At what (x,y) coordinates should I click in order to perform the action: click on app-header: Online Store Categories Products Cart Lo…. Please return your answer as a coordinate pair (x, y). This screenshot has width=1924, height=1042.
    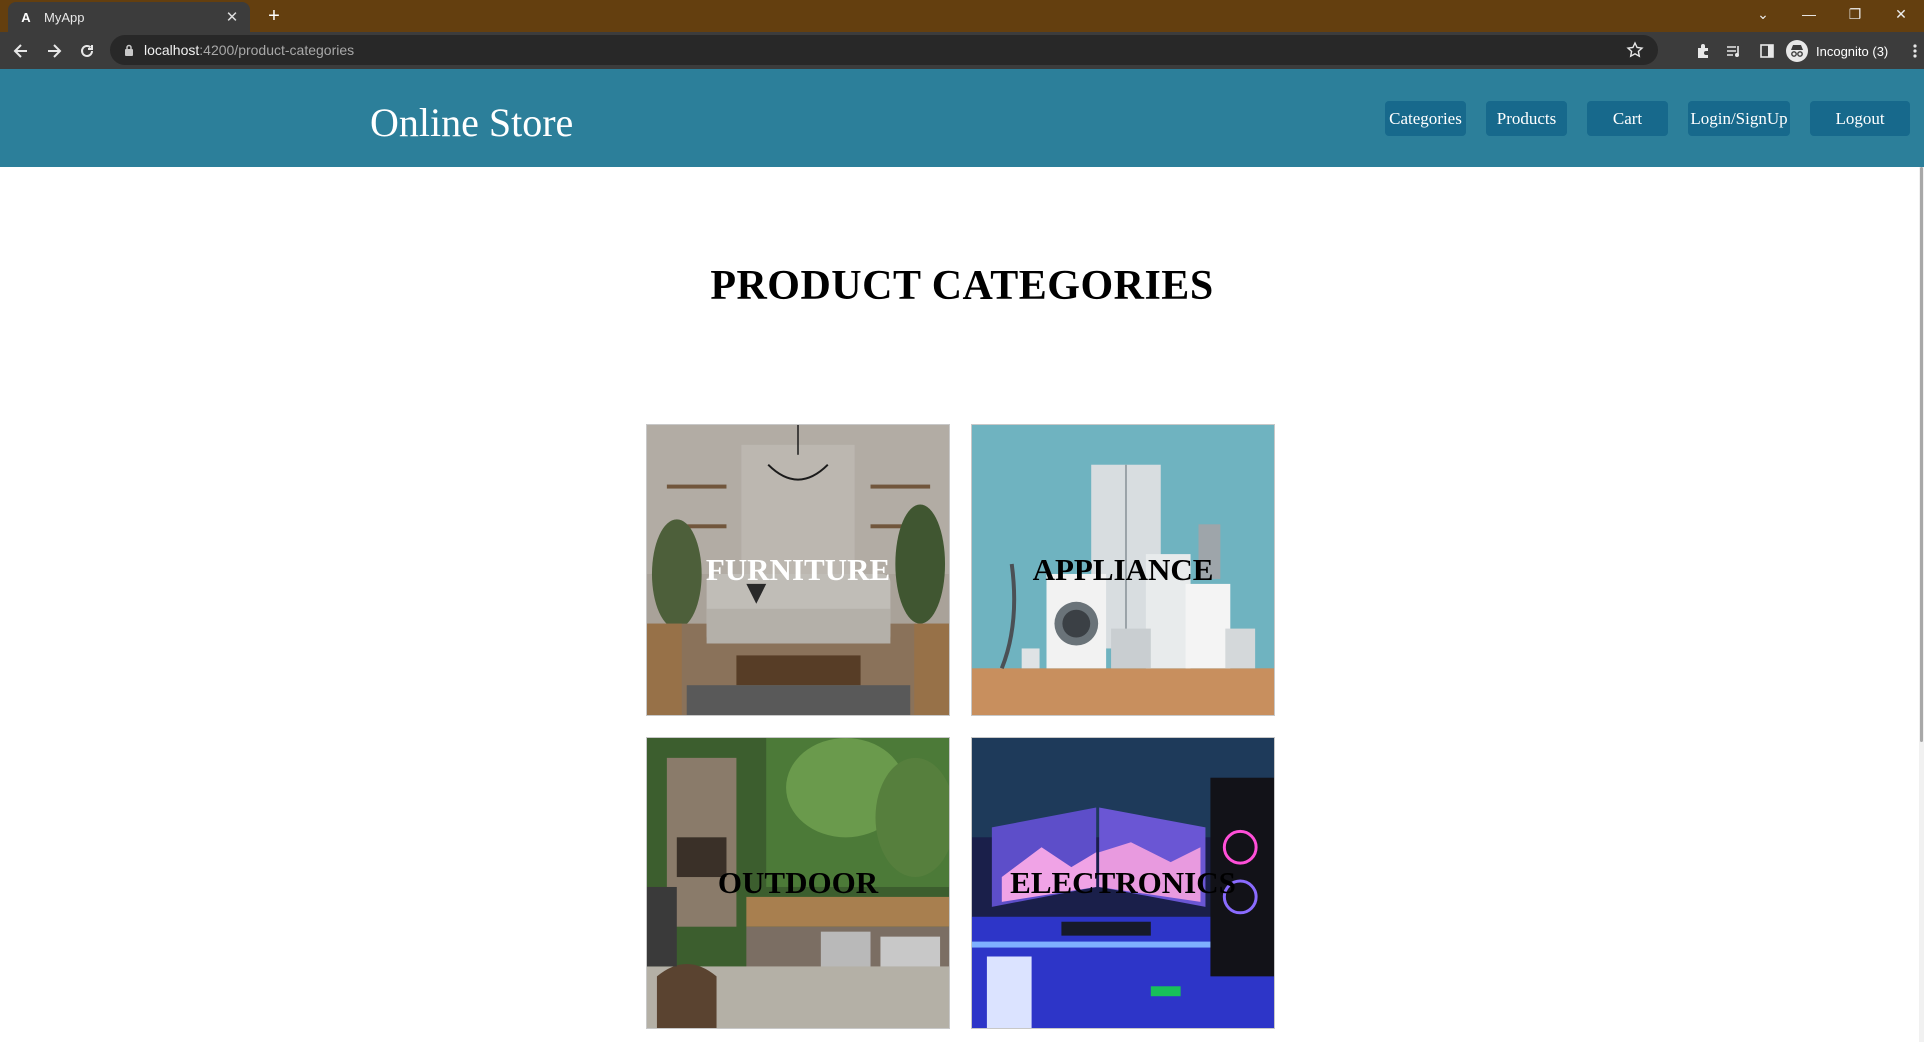
    Looking at the image, I should click on (962, 118).